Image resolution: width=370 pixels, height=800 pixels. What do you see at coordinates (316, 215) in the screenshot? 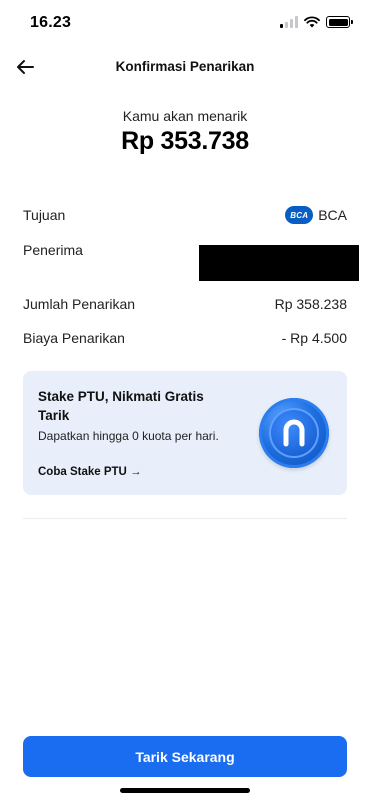
I see `bank-destination: BCA BCA` at bounding box center [316, 215].